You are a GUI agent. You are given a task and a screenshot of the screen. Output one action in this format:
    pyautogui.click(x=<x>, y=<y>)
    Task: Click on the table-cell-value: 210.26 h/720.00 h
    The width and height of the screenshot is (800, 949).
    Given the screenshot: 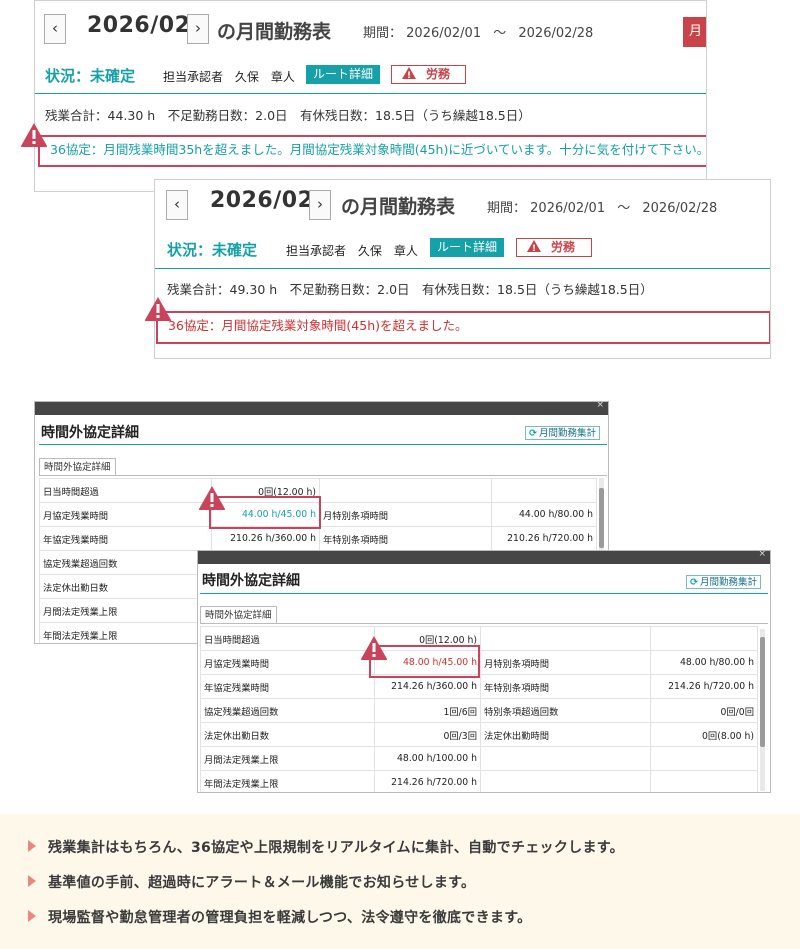 What is the action you would take?
    pyautogui.click(x=544, y=538)
    